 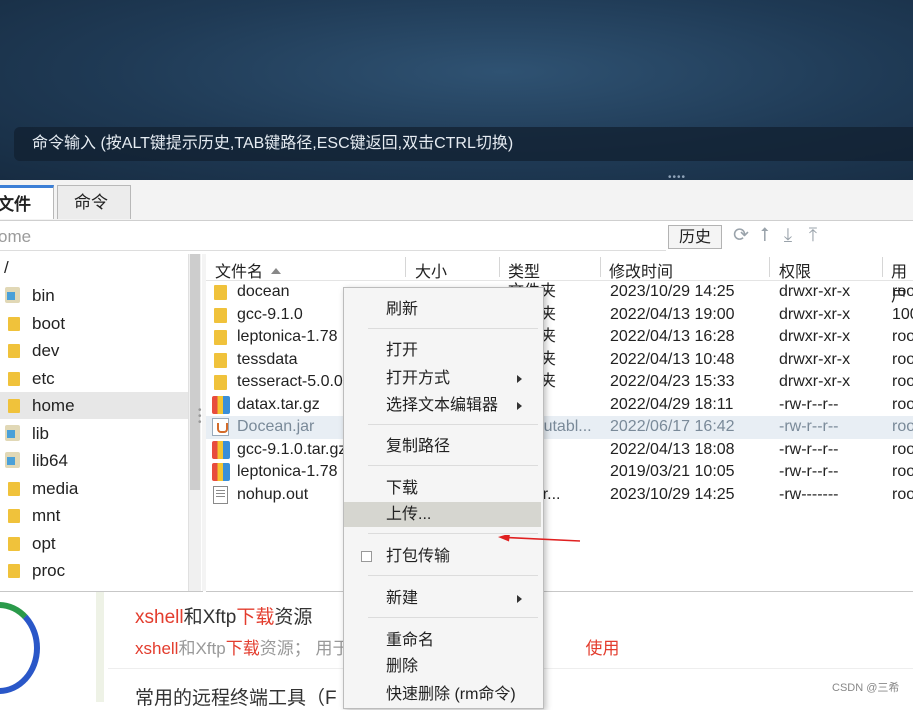 I want to click on file-user: 100, so click(x=902, y=314).